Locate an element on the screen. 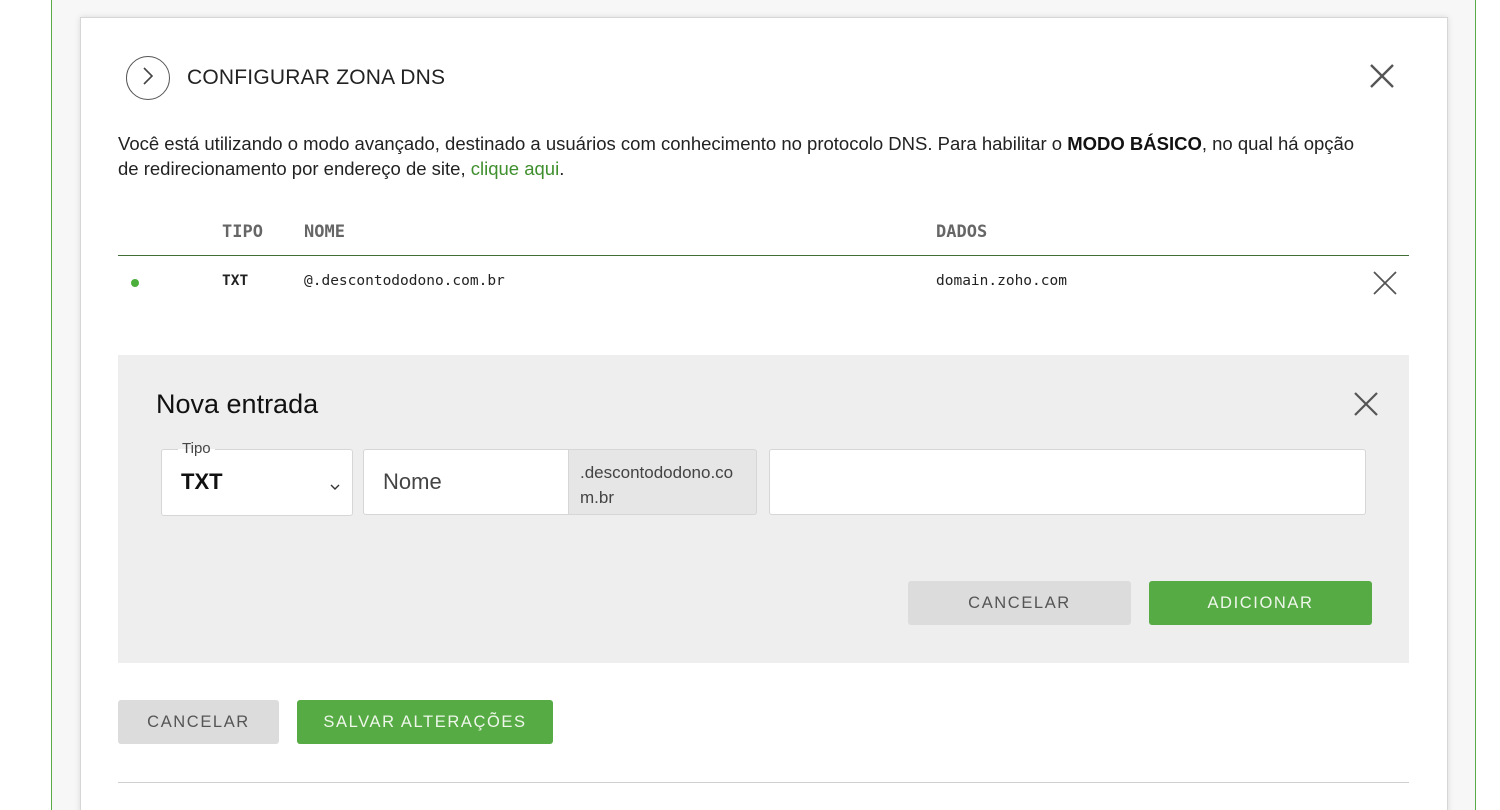  chevron-right-icon is located at coordinates (148, 78).